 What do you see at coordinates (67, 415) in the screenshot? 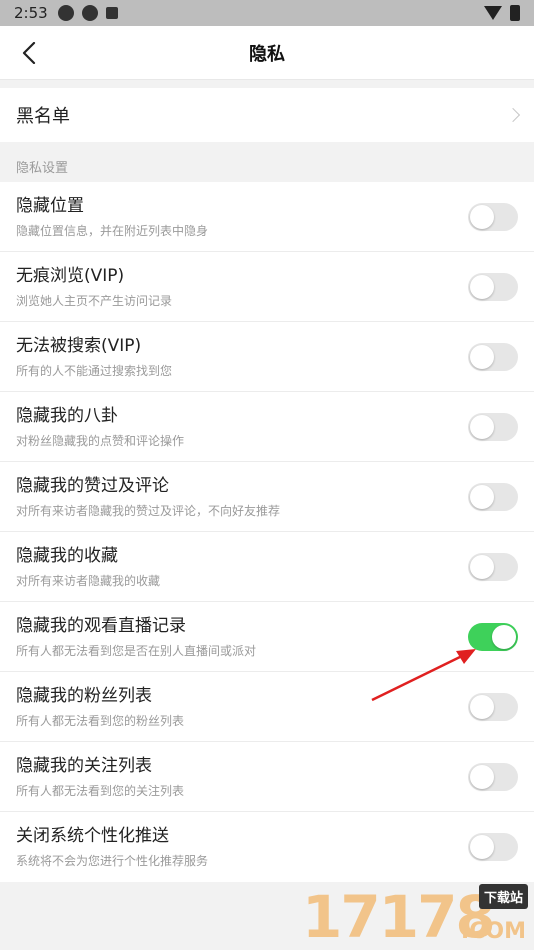
I see `setting-title: 隐藏我的八卦` at bounding box center [67, 415].